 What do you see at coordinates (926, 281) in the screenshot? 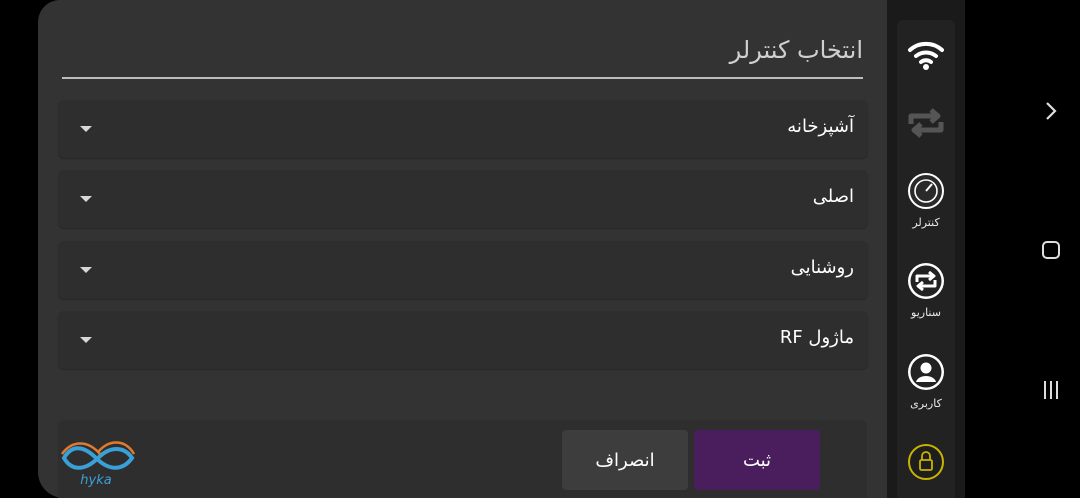
I see `scenario-icon` at bounding box center [926, 281].